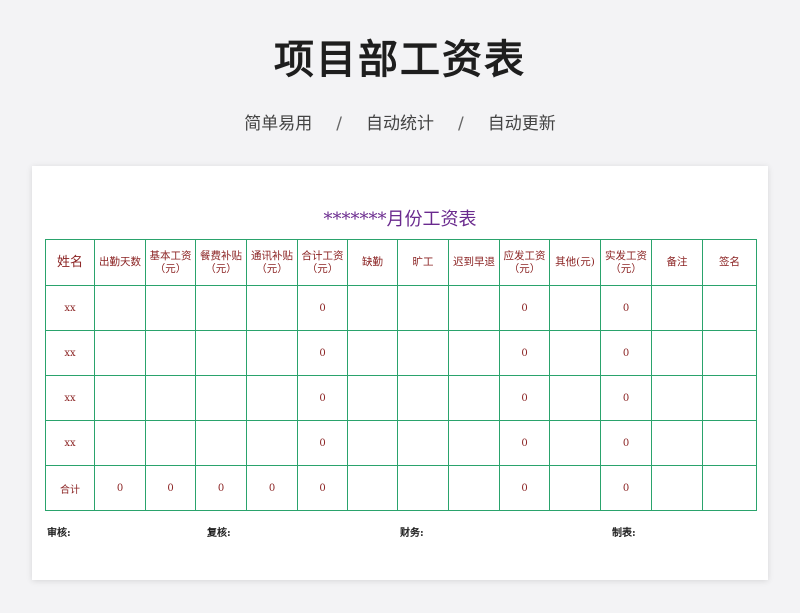  What do you see at coordinates (400, 60) in the screenshot?
I see `page-title: 项目部工资表` at bounding box center [400, 60].